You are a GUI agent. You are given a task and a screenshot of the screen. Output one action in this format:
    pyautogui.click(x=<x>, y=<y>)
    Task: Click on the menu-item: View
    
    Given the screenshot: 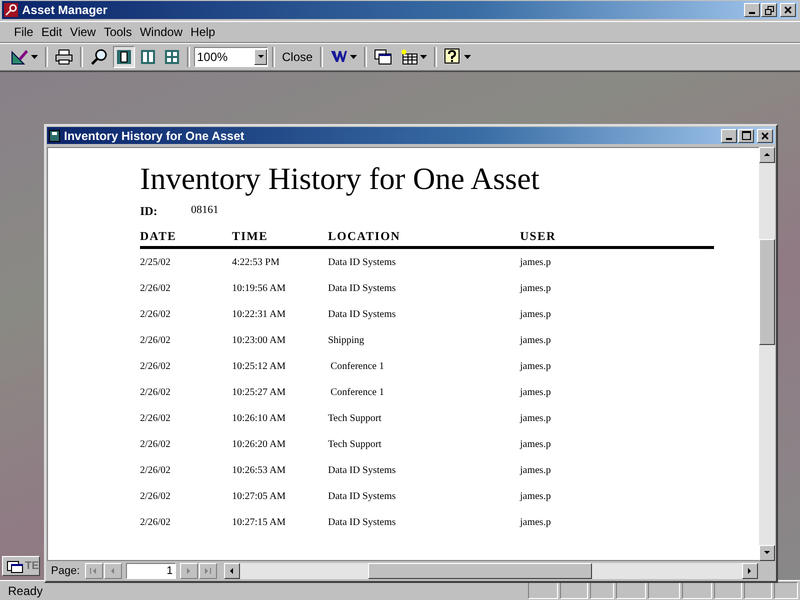 What is the action you would take?
    pyautogui.click(x=83, y=32)
    